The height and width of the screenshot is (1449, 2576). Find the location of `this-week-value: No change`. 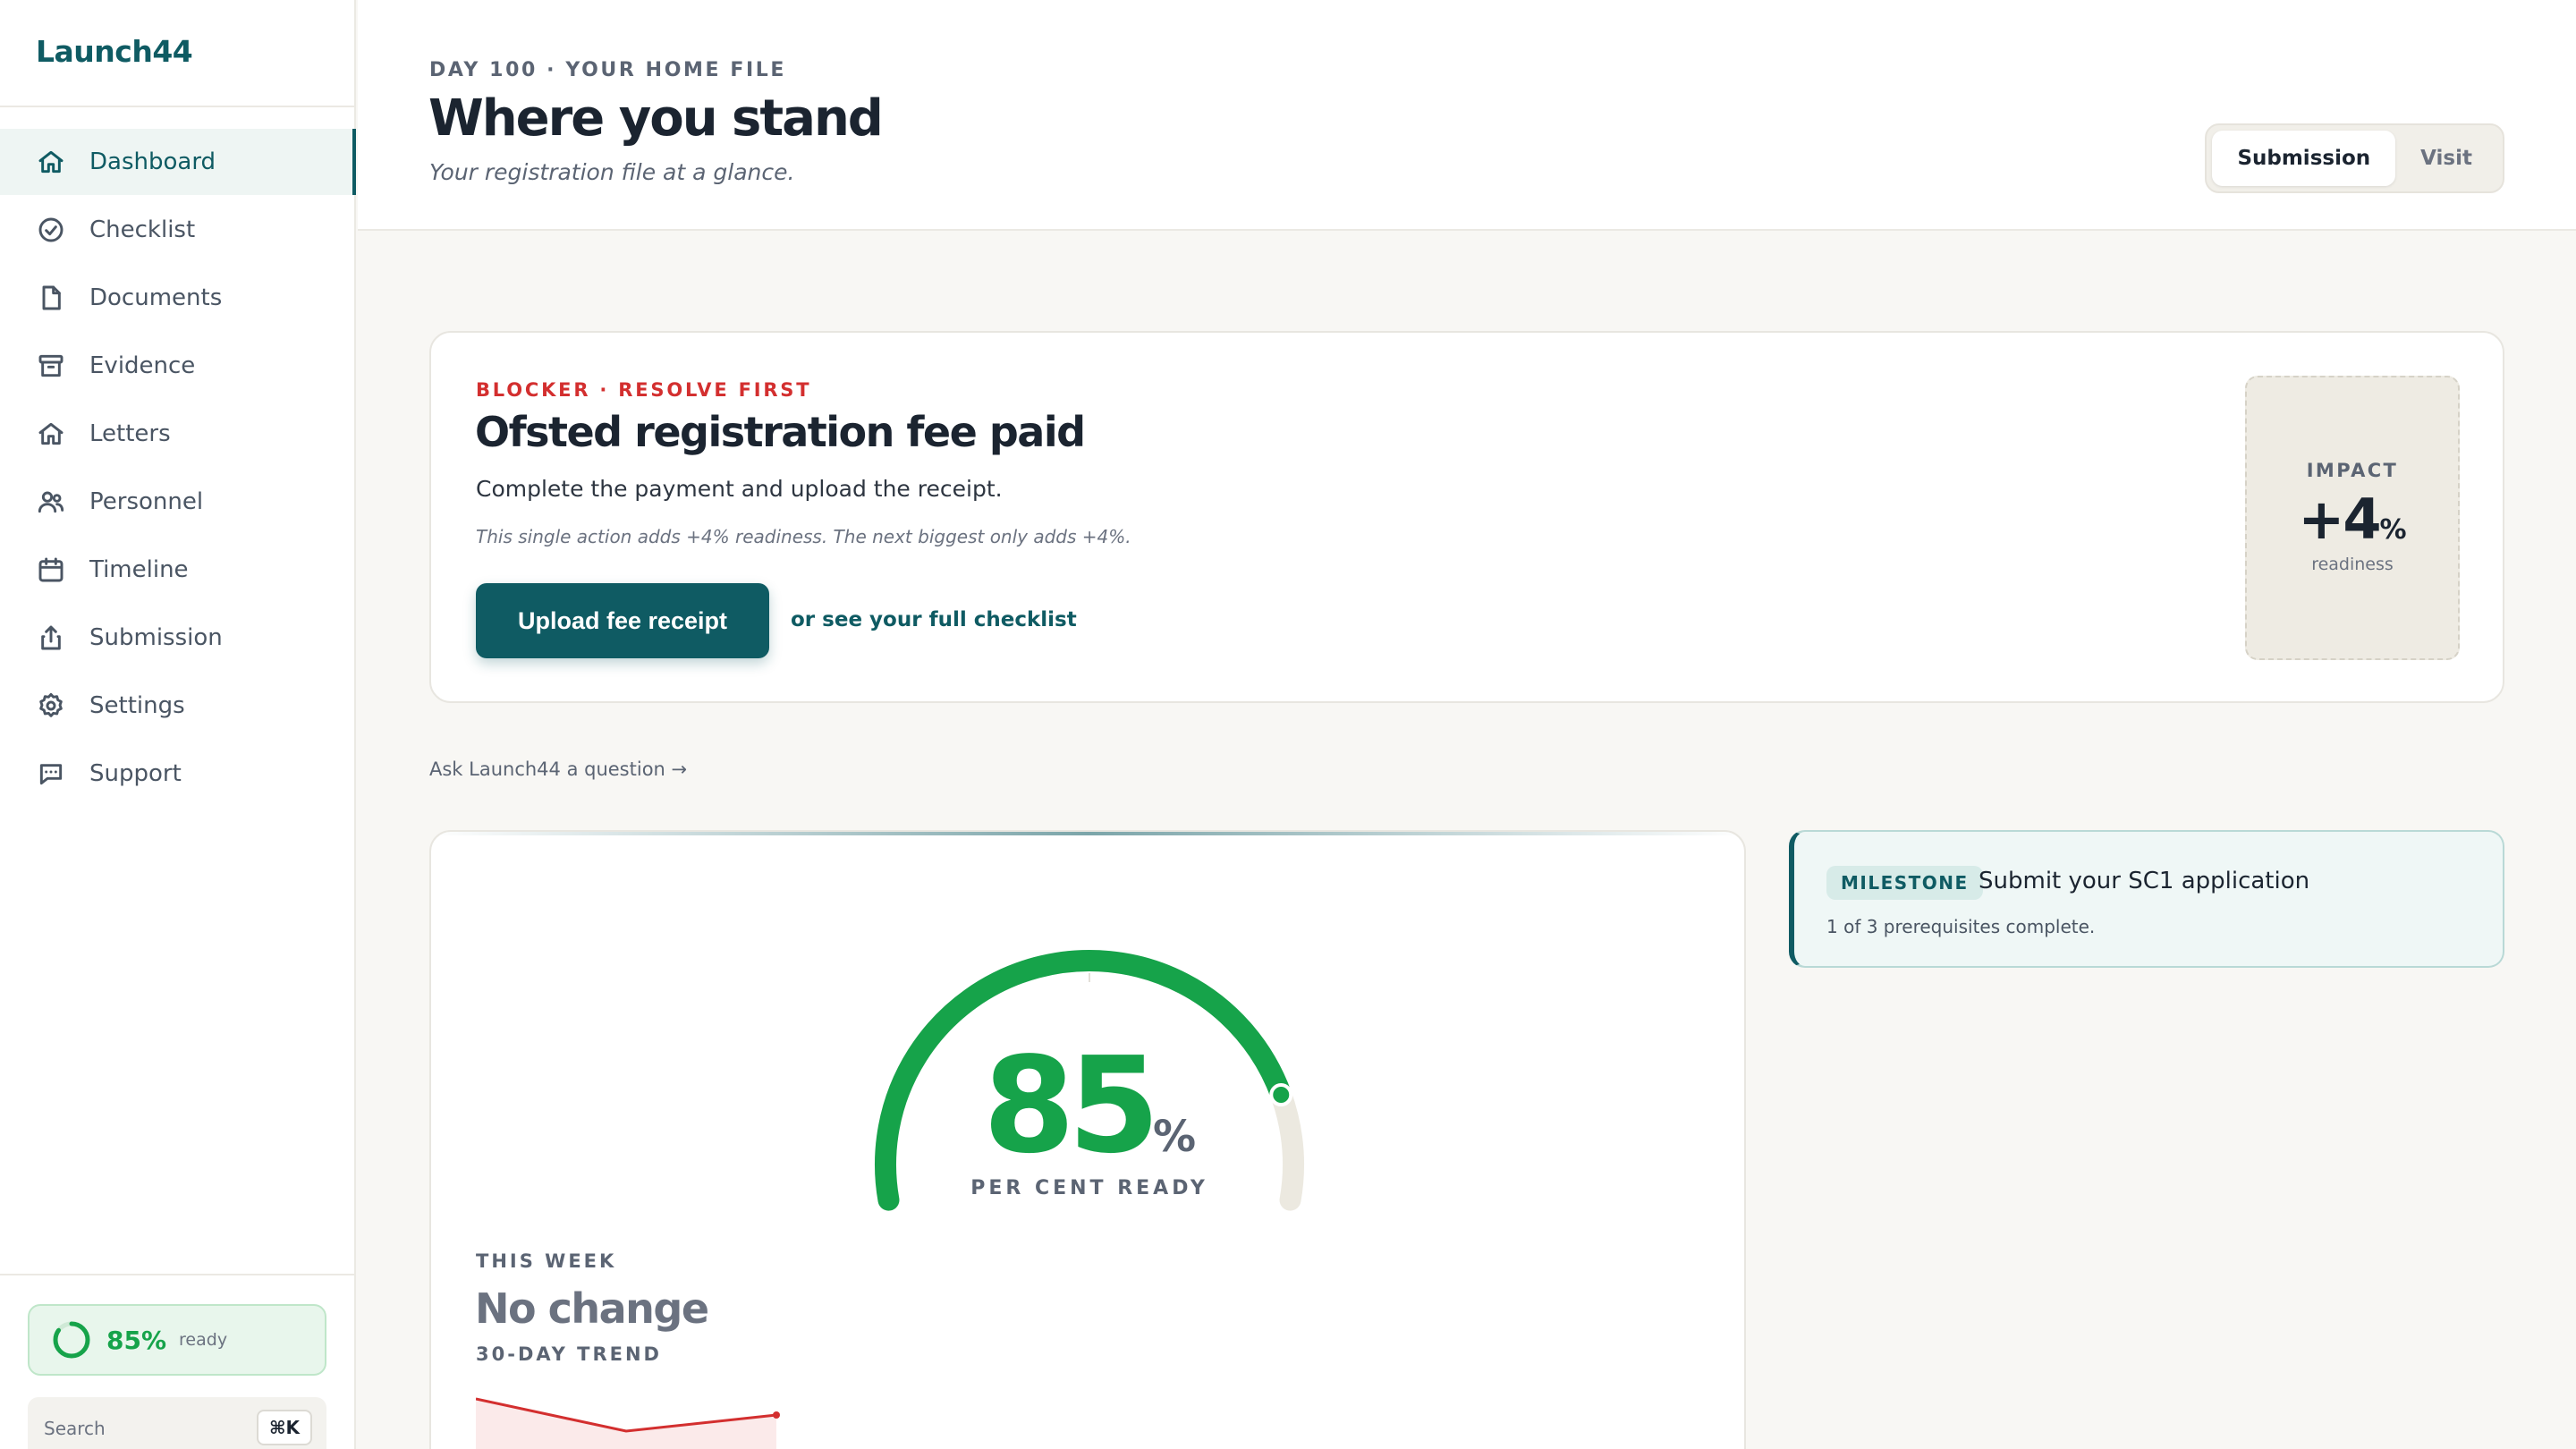

this-week-value: No change is located at coordinates (592, 1308).